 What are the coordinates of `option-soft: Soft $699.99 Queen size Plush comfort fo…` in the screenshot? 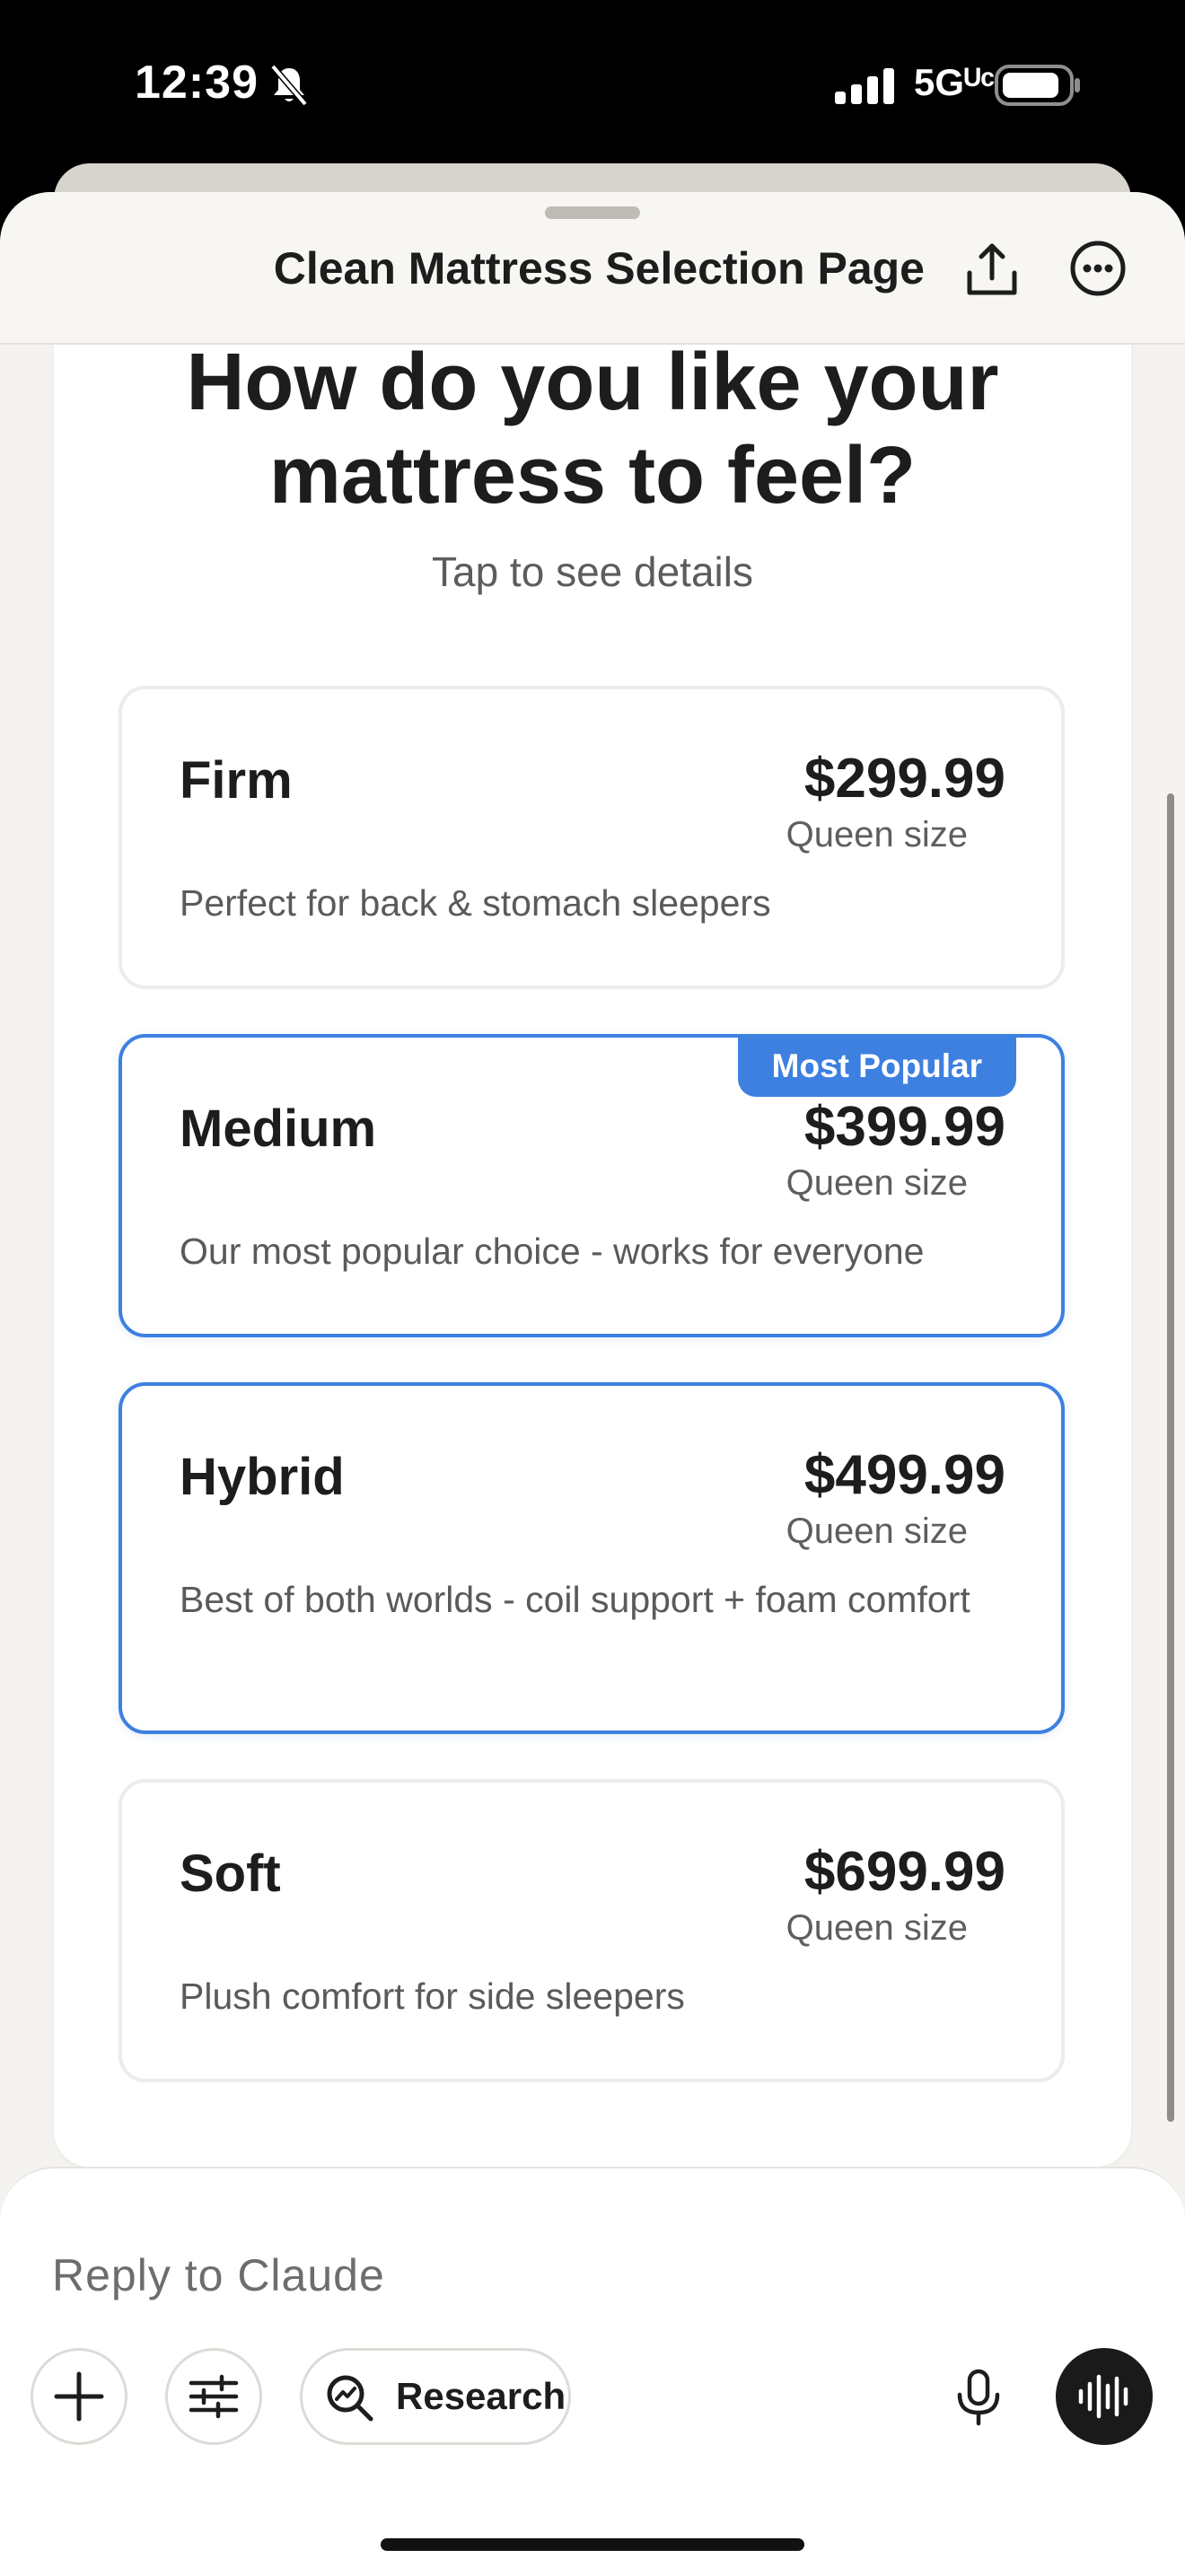 It's located at (591, 1930).